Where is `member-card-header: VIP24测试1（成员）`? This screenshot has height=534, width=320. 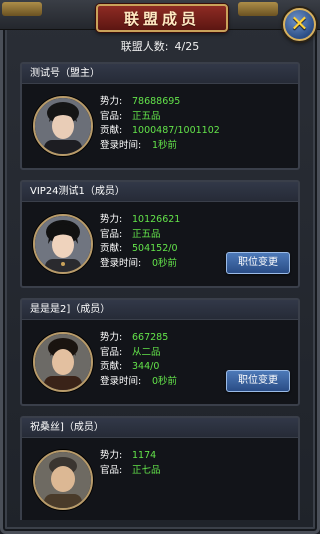 member-card-header: VIP24测试1（成员） is located at coordinates (160, 192).